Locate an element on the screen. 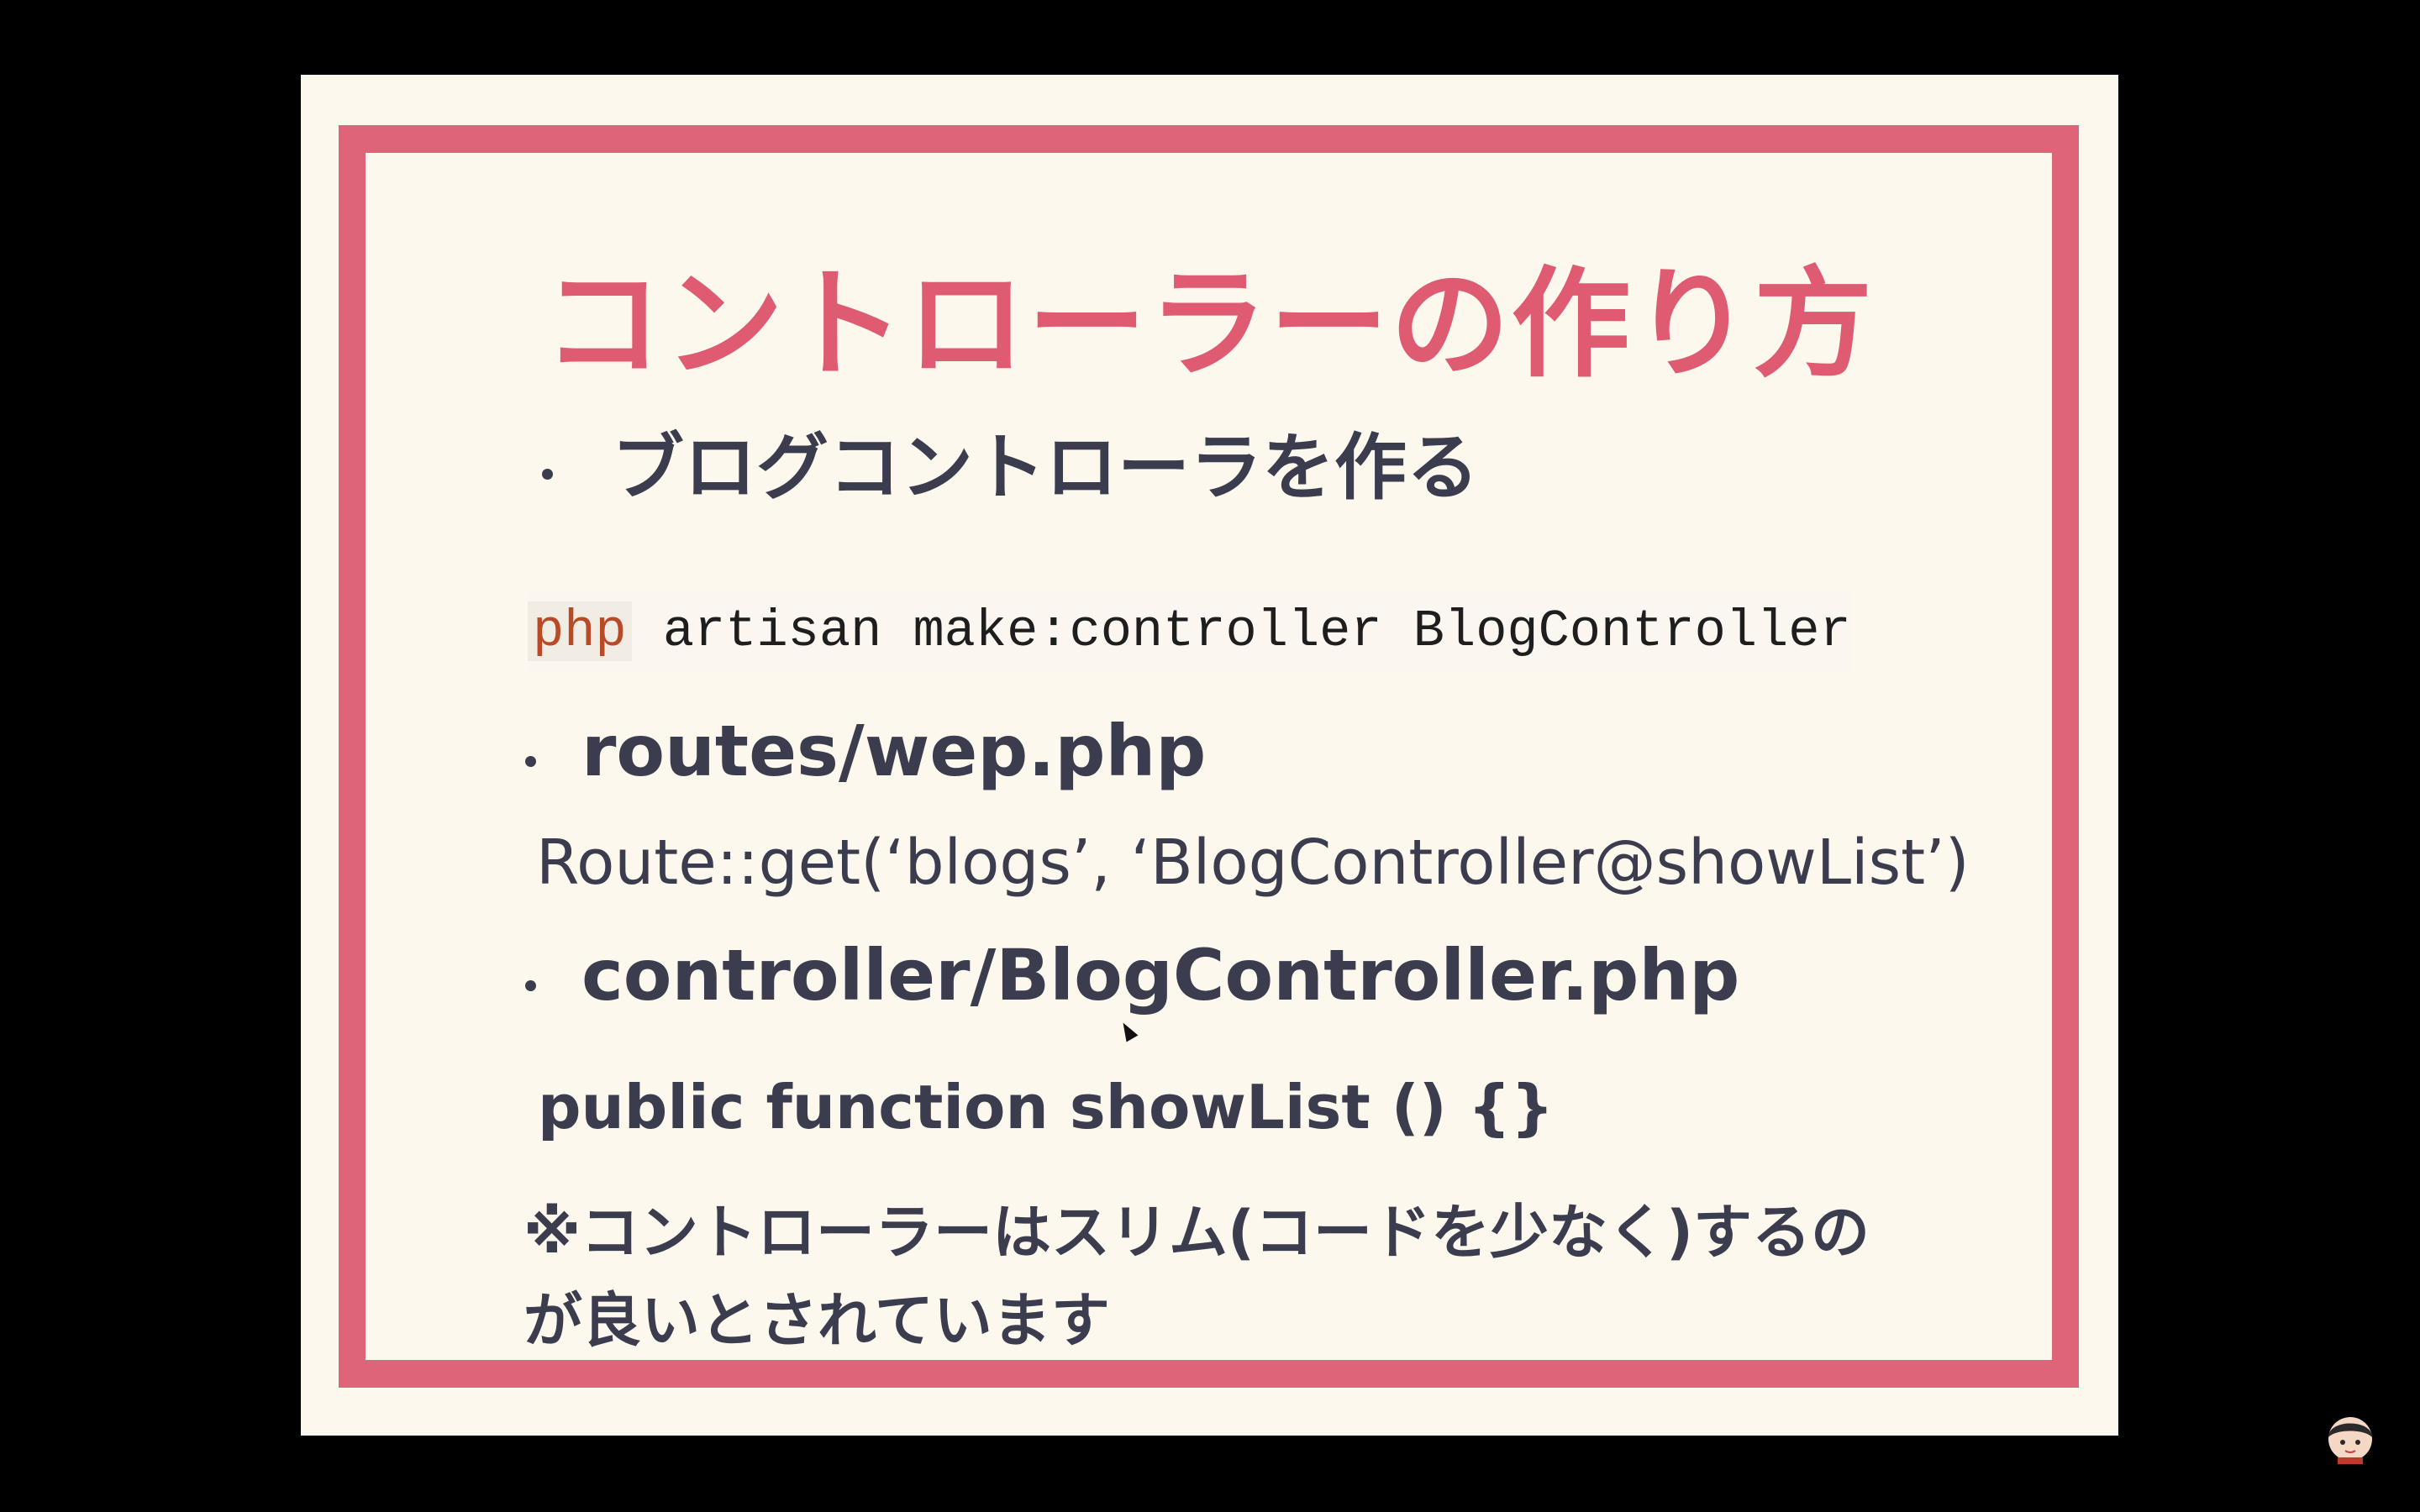 This screenshot has width=2420, height=1512. code-command-text: artisan make:controller BlogController is located at coordinates (1241, 631).